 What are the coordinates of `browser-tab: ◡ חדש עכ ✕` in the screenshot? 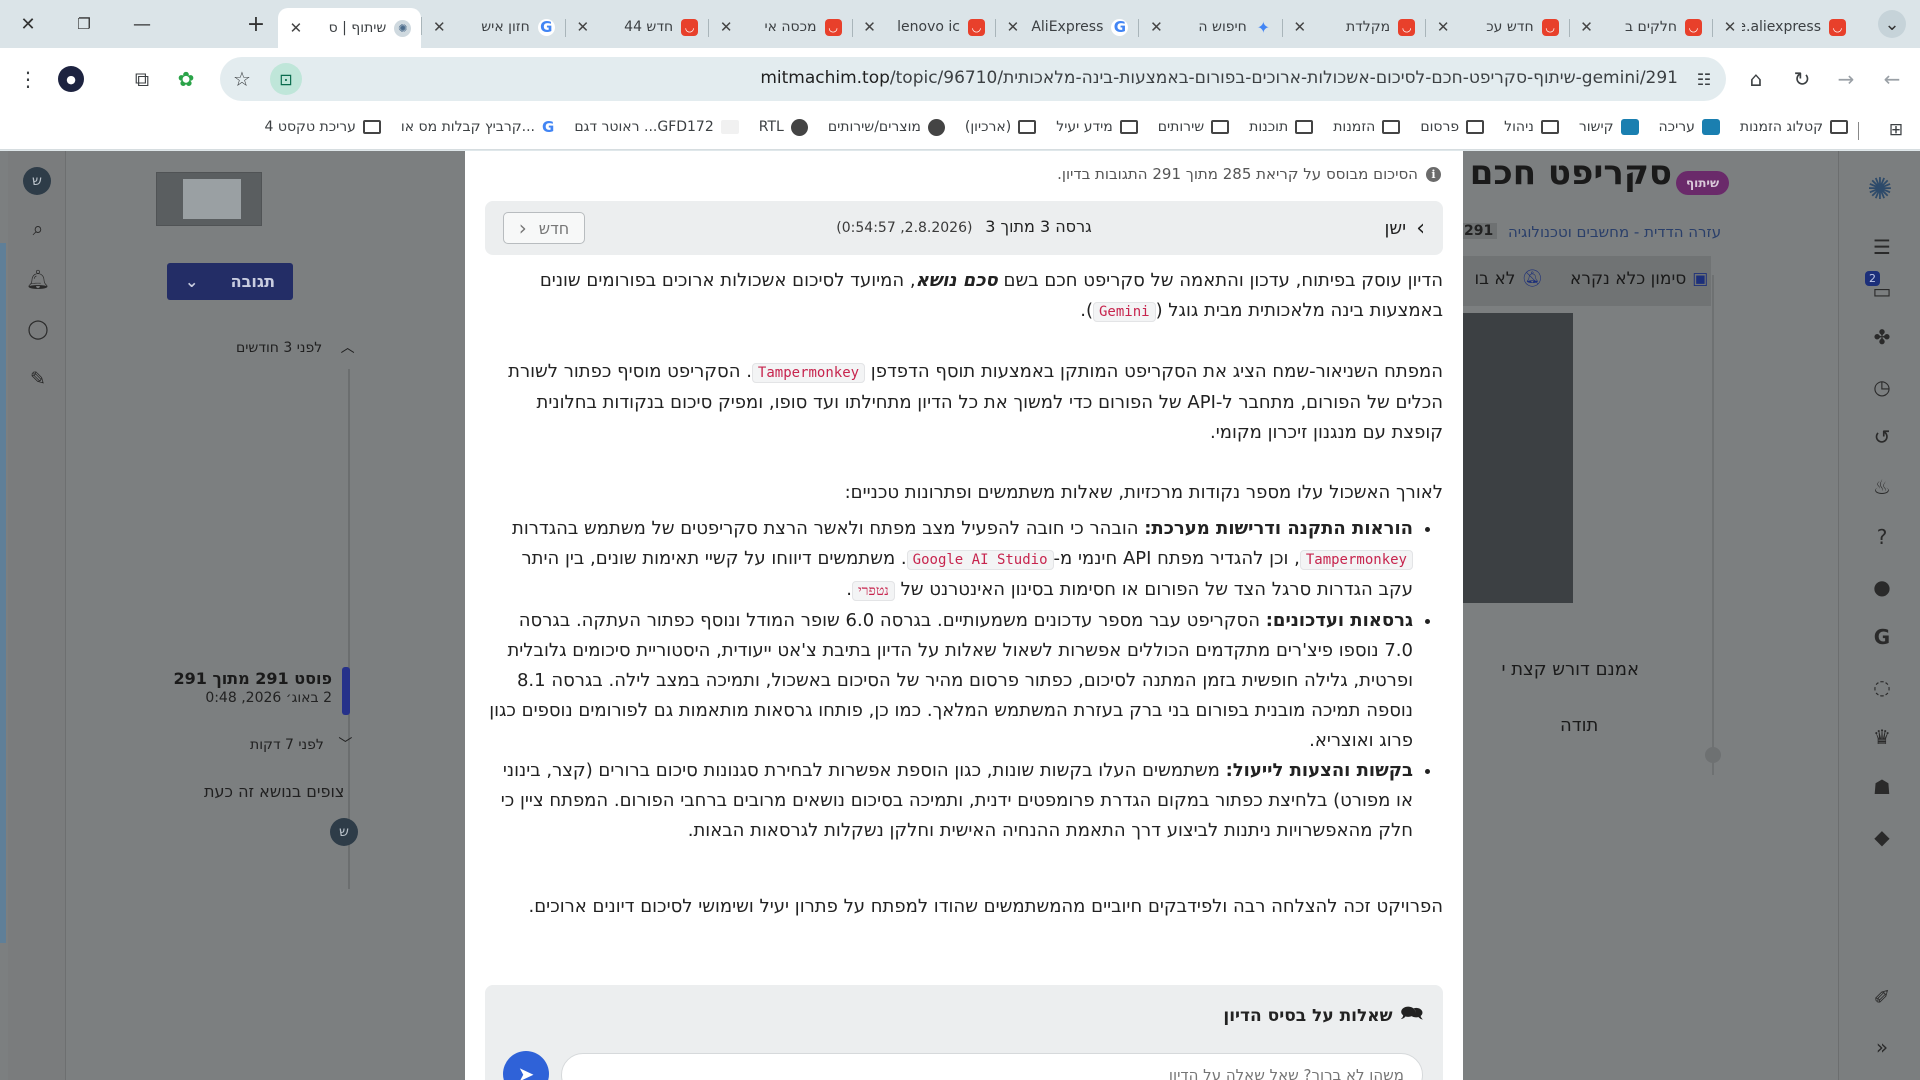 It's located at (1498, 27).